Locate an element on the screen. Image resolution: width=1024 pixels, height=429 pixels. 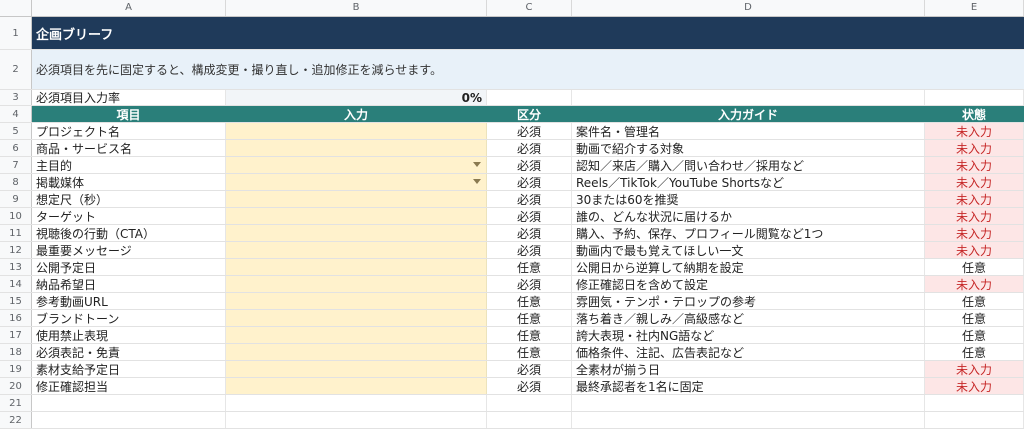
row-number: 18 is located at coordinates (16, 352).